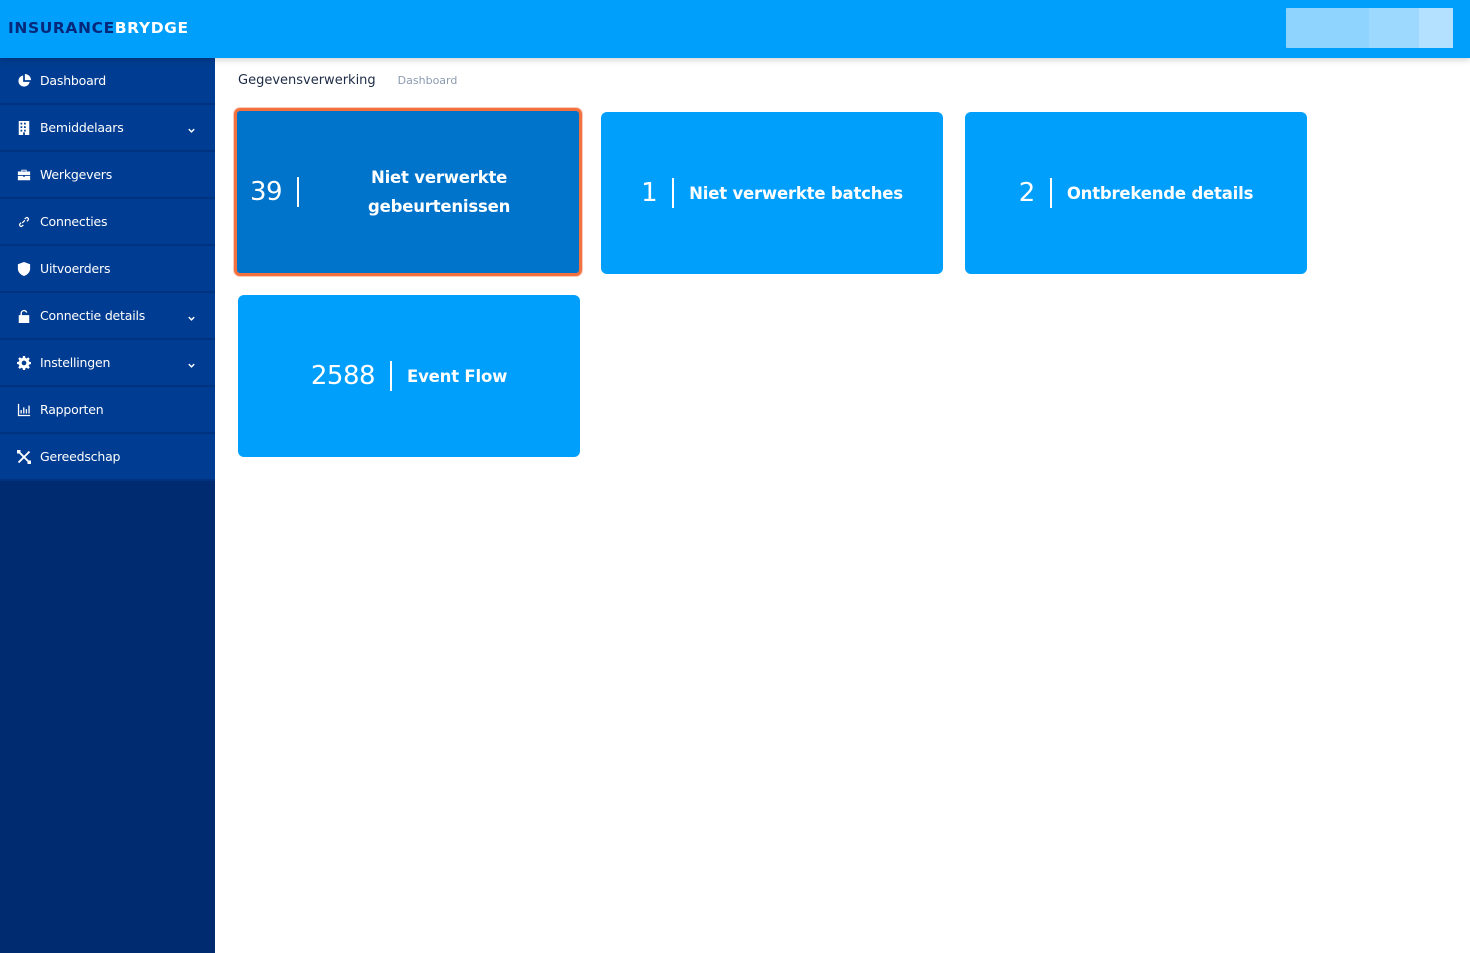 The width and height of the screenshot is (1470, 953). Describe the element at coordinates (439, 192) in the screenshot. I see `card-label: Niet verwerkte gebeurtenissen` at that location.